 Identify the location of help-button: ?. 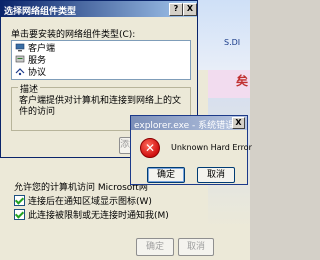
(176, 9).